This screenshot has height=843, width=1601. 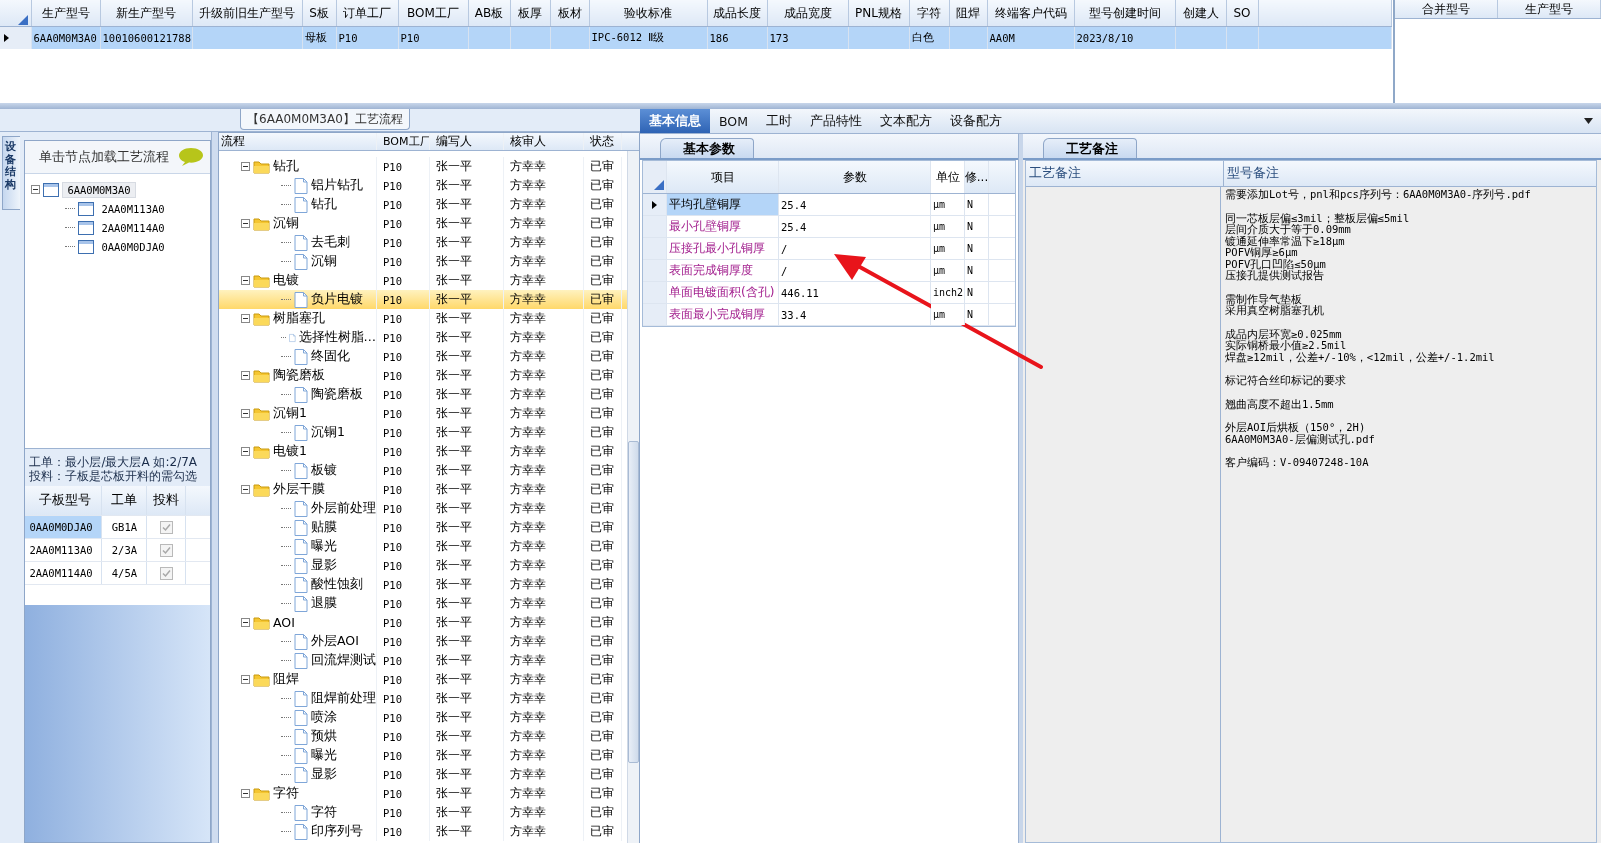 I want to click on column-header: 流程, so click(x=298, y=141).